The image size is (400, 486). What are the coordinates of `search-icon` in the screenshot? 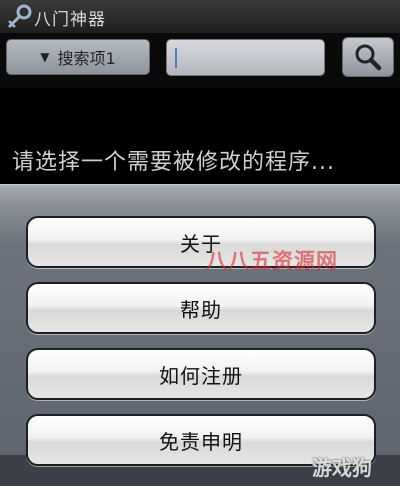 It's located at (368, 57).